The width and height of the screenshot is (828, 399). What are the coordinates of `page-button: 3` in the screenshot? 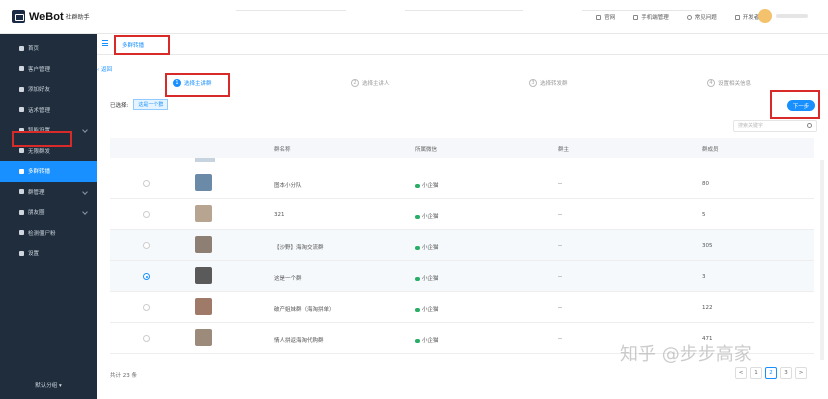 It's located at (786, 373).